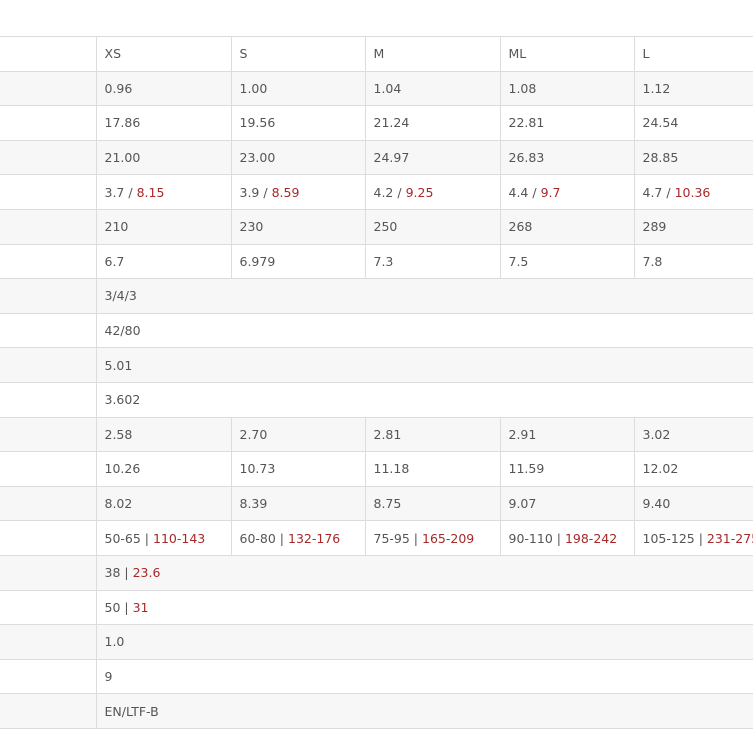  I want to click on header-cell-xs: XS, so click(163, 54).